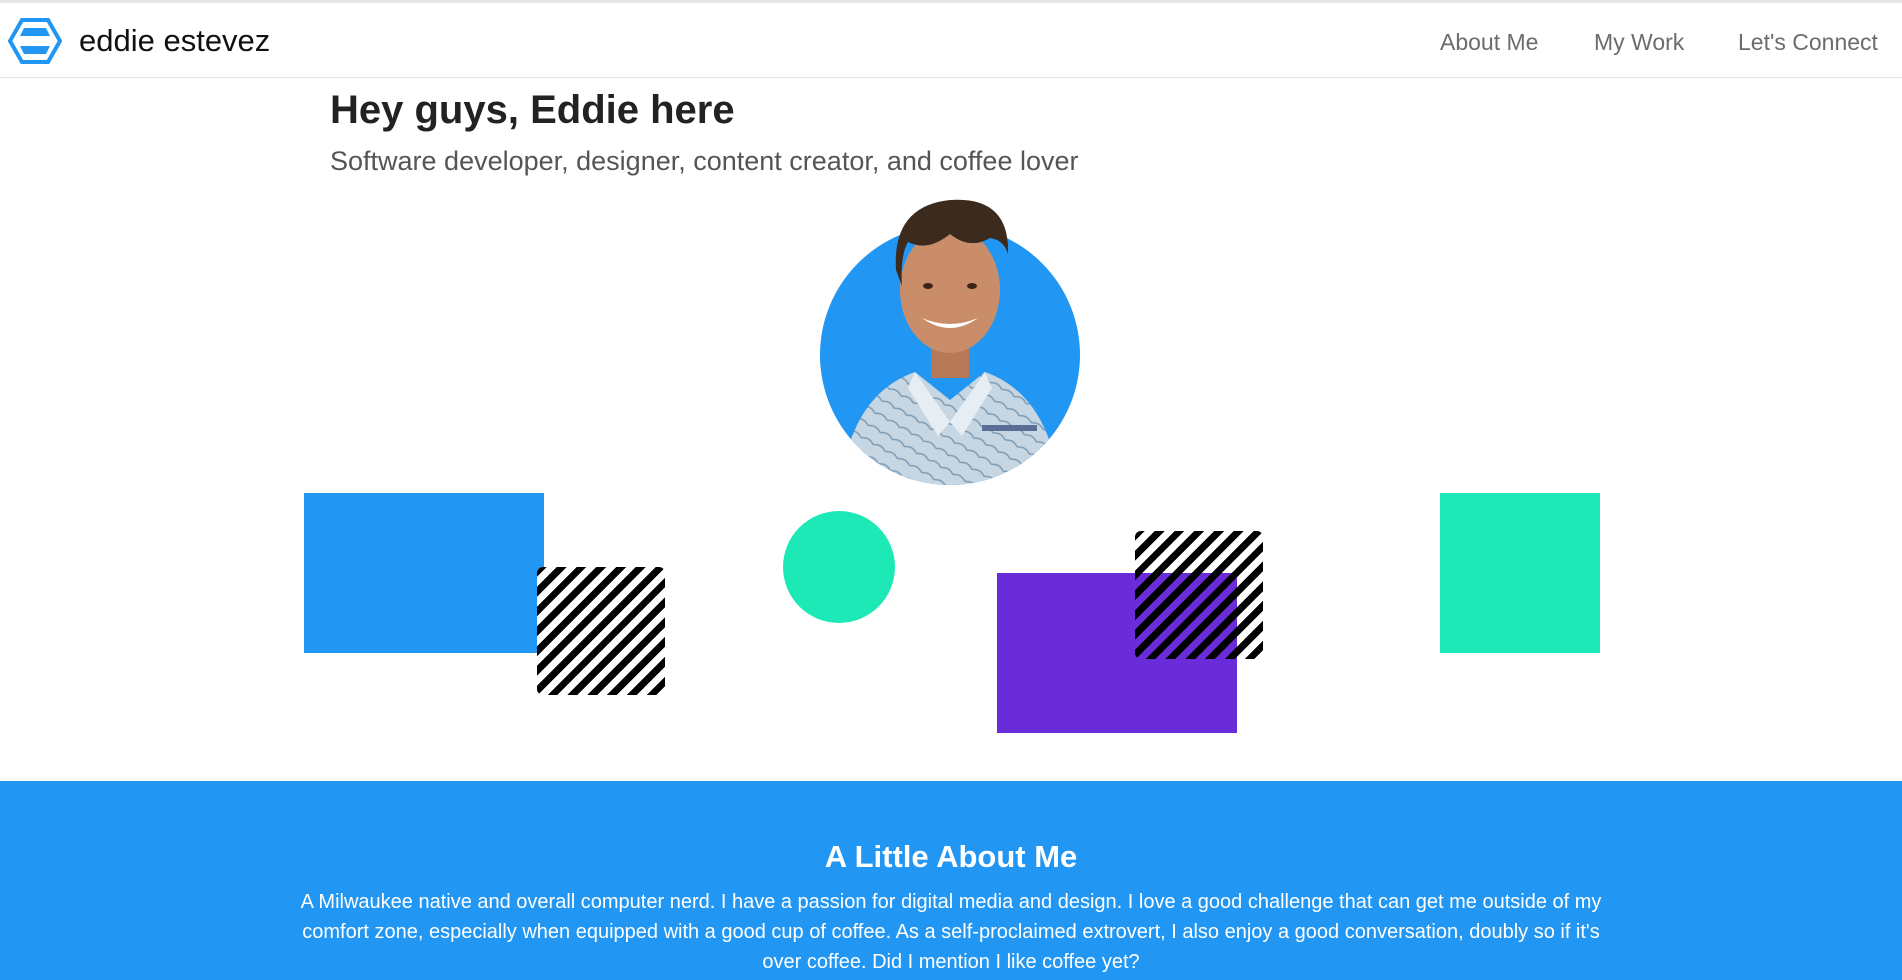  Describe the element at coordinates (601, 631) in the screenshot. I see `decorative-striped-square-left` at that location.